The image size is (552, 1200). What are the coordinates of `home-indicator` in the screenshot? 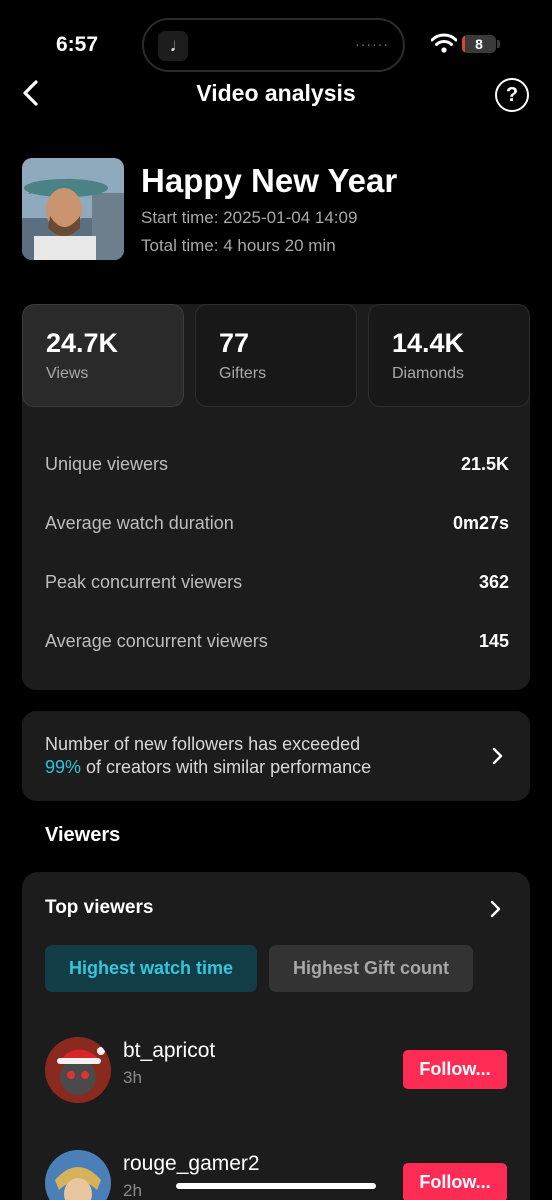 It's located at (276, 1186).